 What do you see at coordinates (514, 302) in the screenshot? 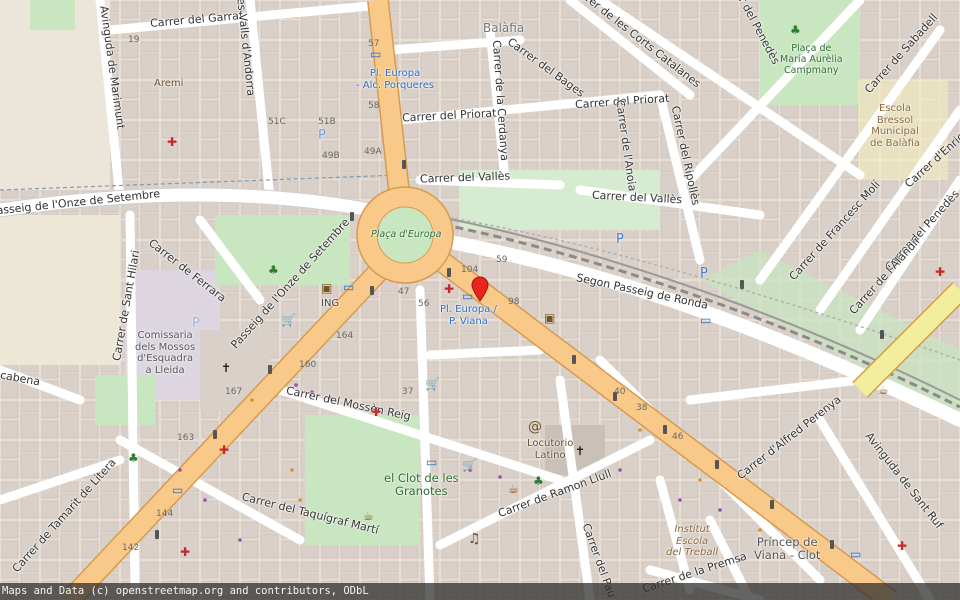
I see `house-number: 98` at bounding box center [514, 302].